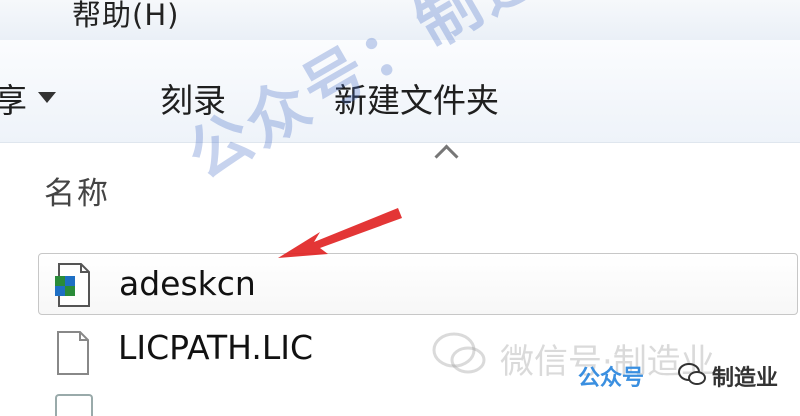  I want to click on footer-watermark-left: 公众号, so click(611, 378).